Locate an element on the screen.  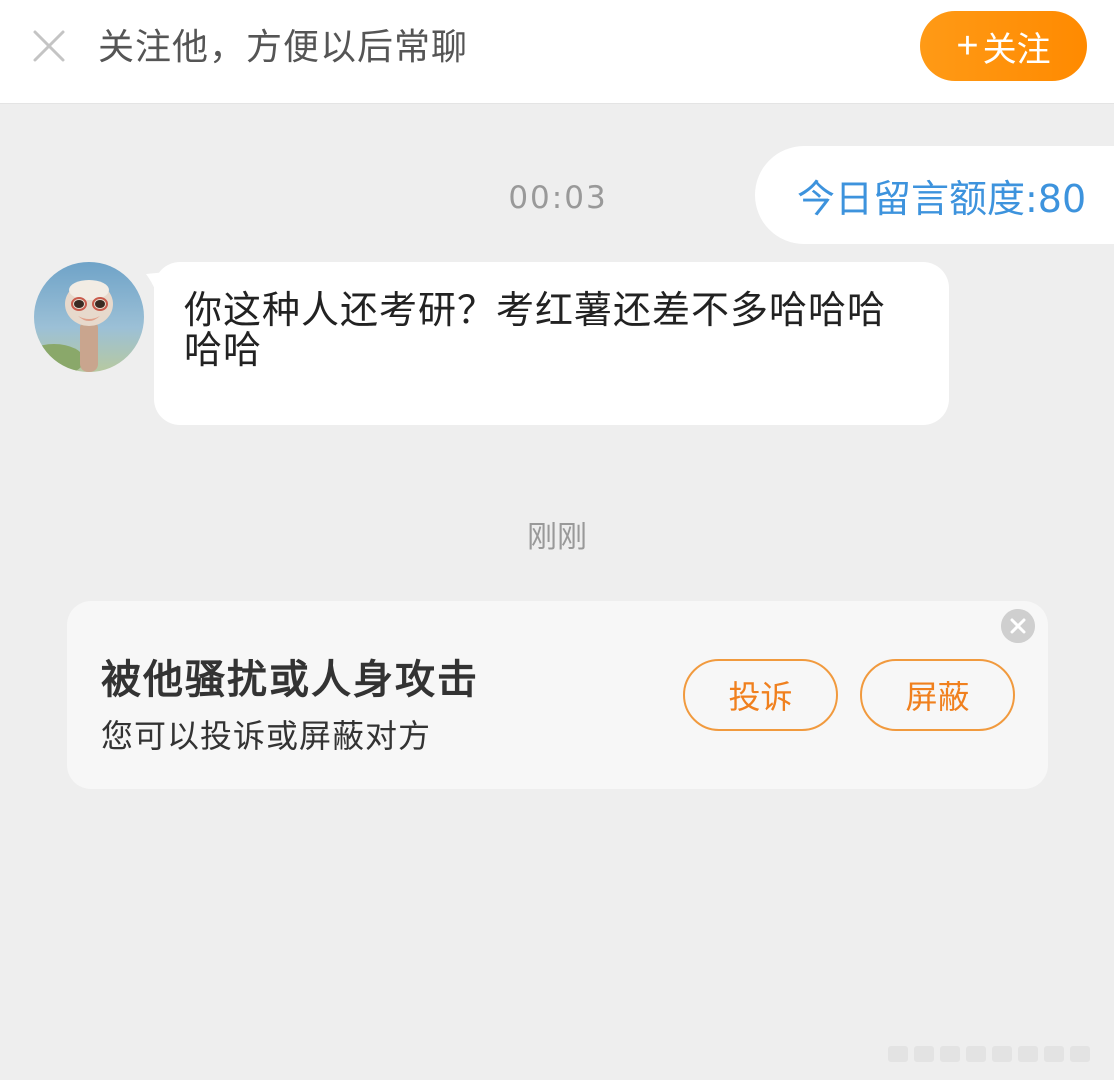
ostrich-avatar-image is located at coordinates (89, 317).